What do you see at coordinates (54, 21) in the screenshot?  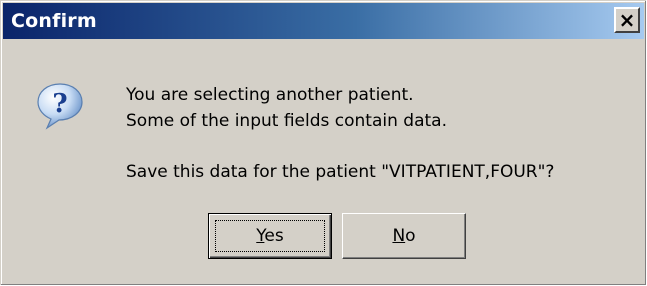 I see `dialog-title: Confirm` at bounding box center [54, 21].